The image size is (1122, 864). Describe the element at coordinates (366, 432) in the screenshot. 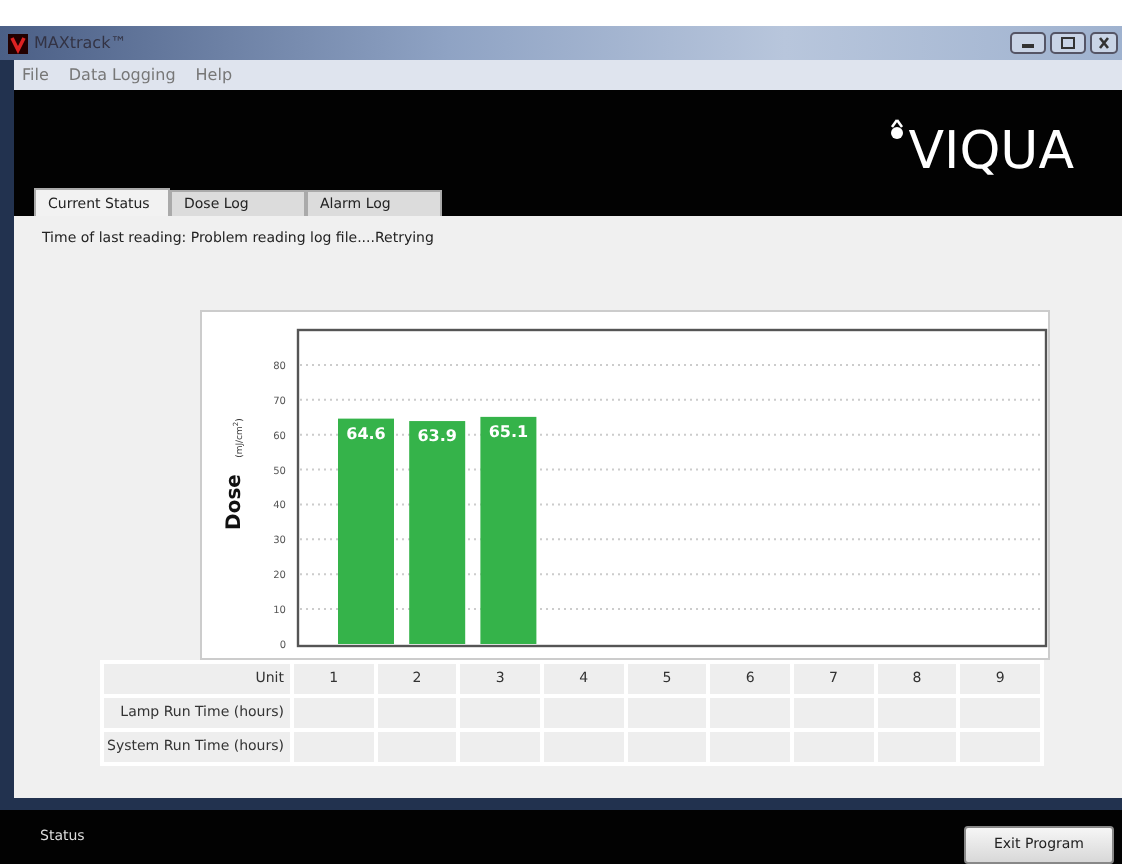

I see `bar-value-label: 64.6` at that location.